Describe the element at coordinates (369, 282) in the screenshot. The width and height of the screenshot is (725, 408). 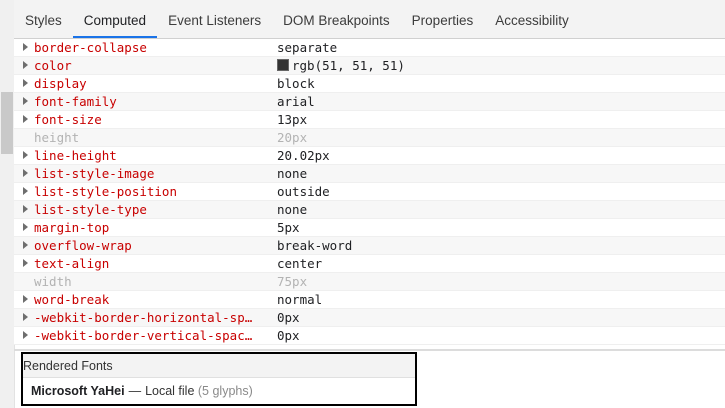
I see `property-row: width 75px` at that location.